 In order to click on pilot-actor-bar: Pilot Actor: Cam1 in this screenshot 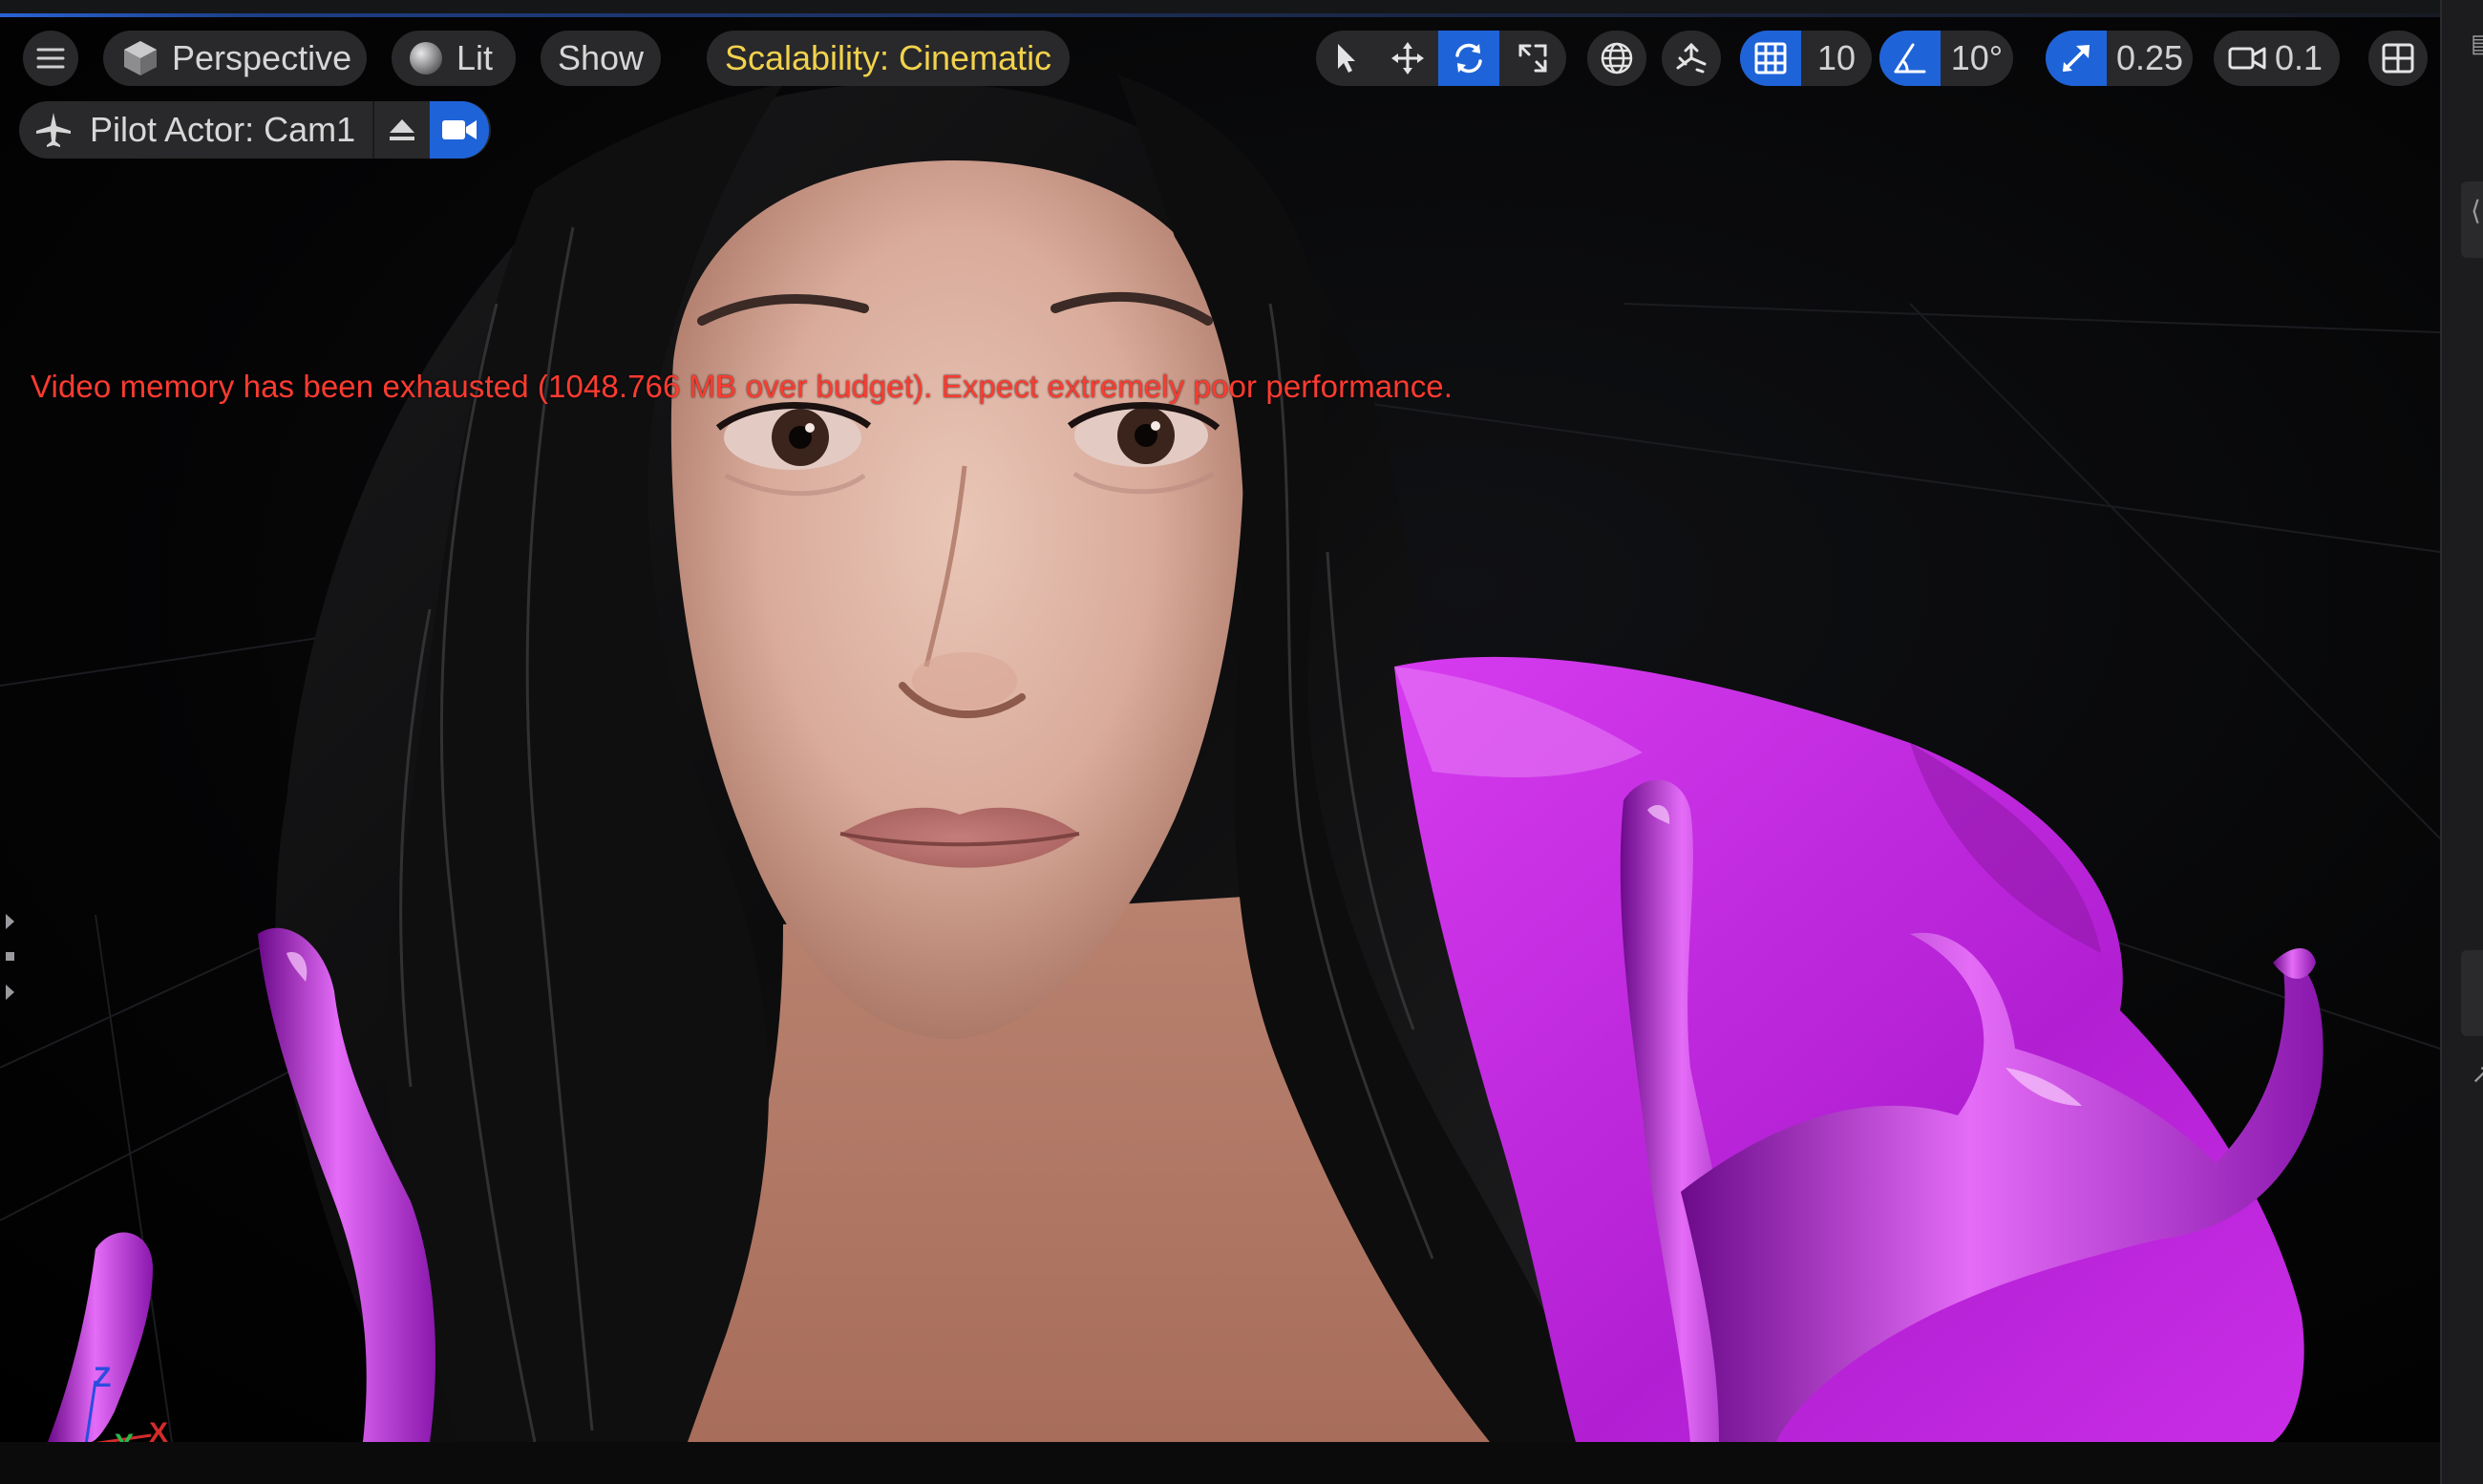, I will do `click(255, 130)`.